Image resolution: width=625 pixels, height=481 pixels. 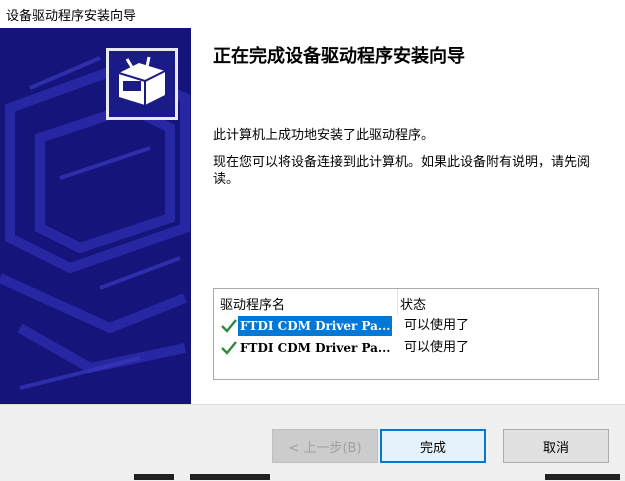 What do you see at coordinates (312, 477) in the screenshot?
I see `taskbar-edge` at bounding box center [312, 477].